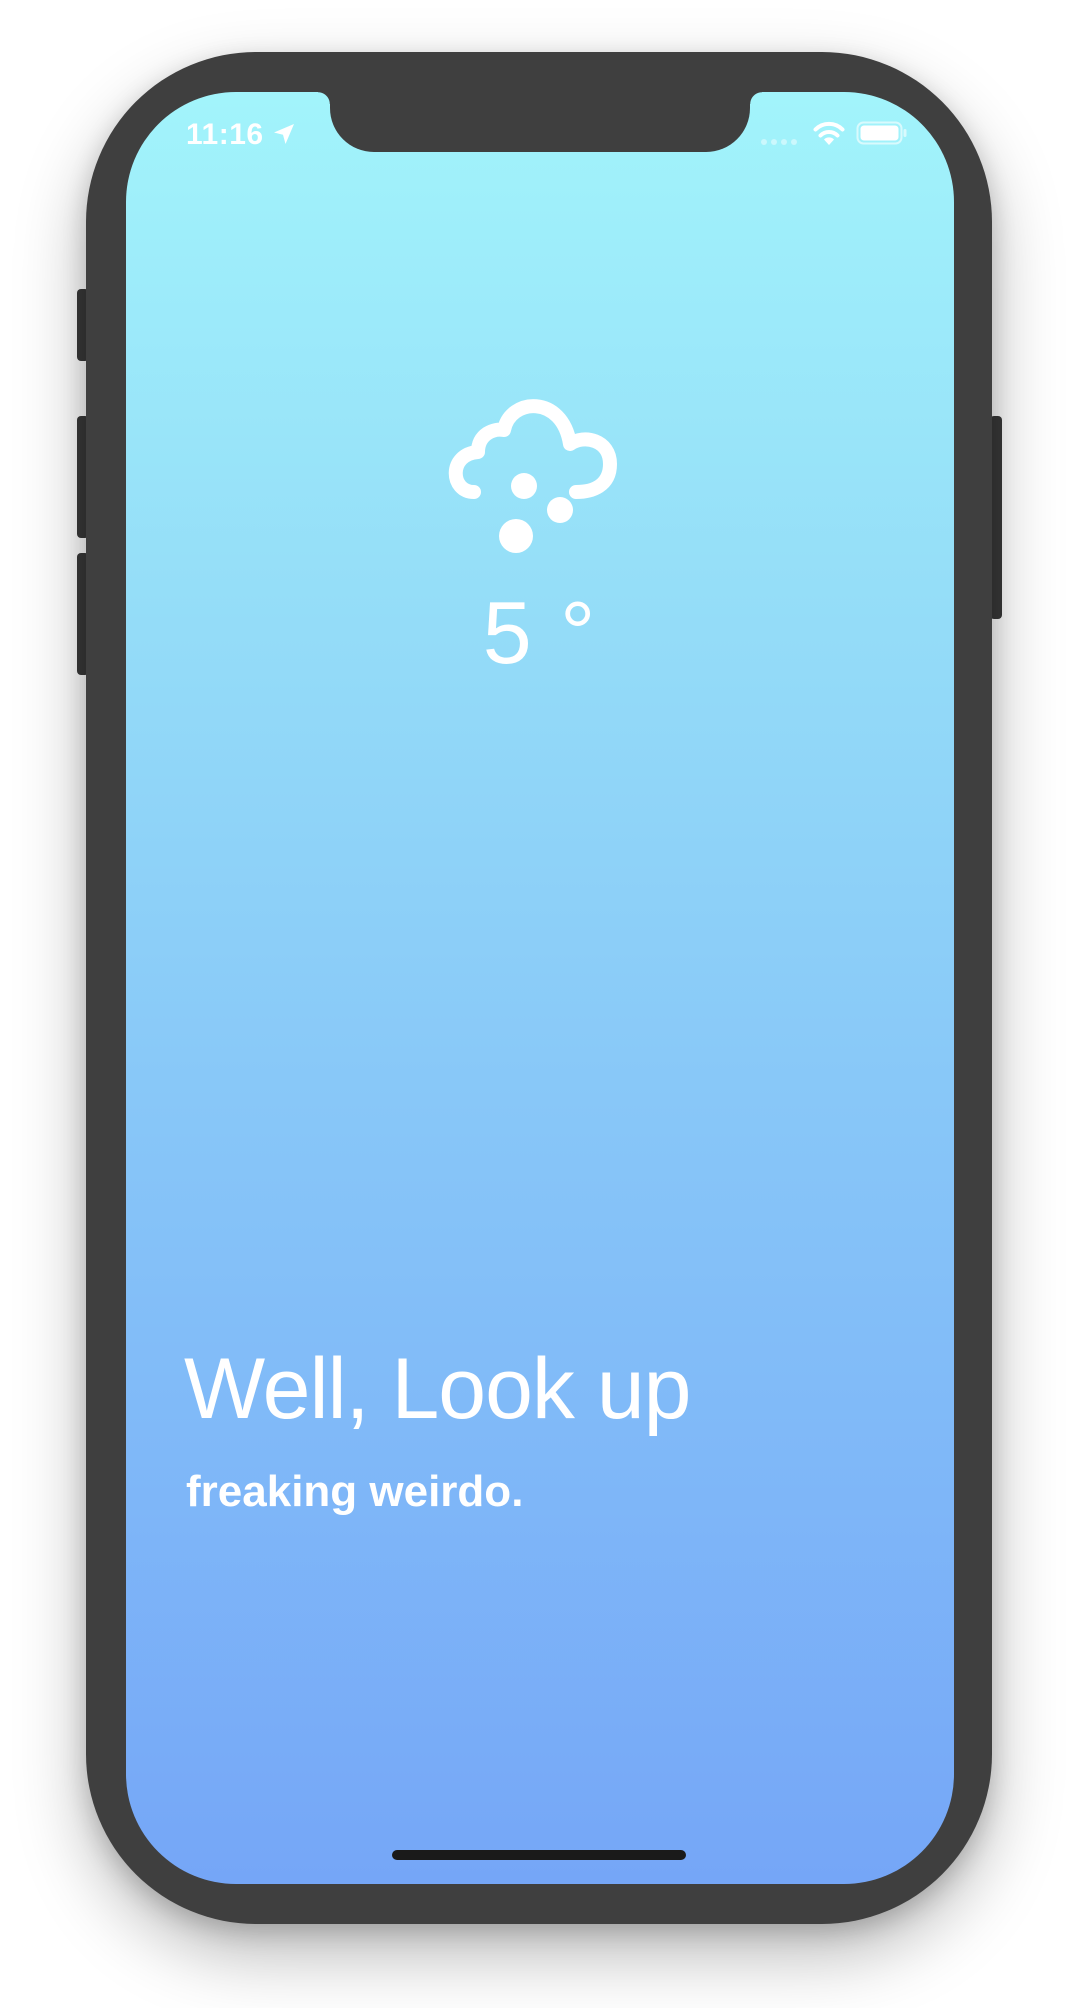 The width and height of the screenshot is (1080, 2008). I want to click on cellular-signal-icon, so click(779, 142).